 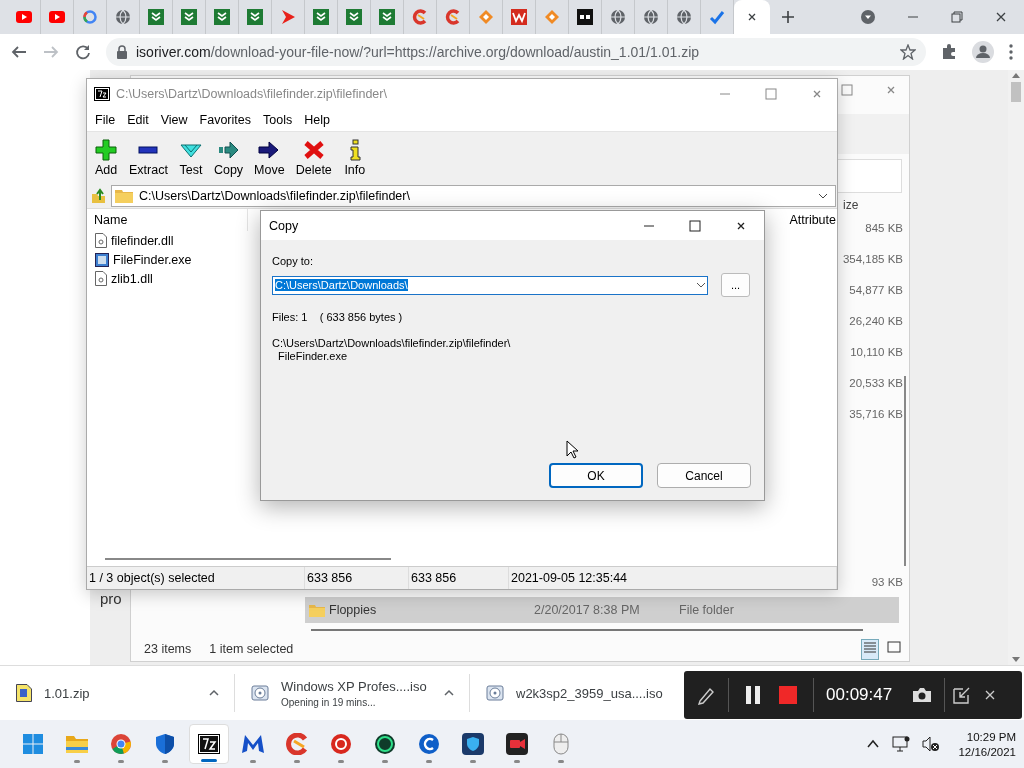 I want to click on file-size: 54,877 KB, so click(x=876, y=289).